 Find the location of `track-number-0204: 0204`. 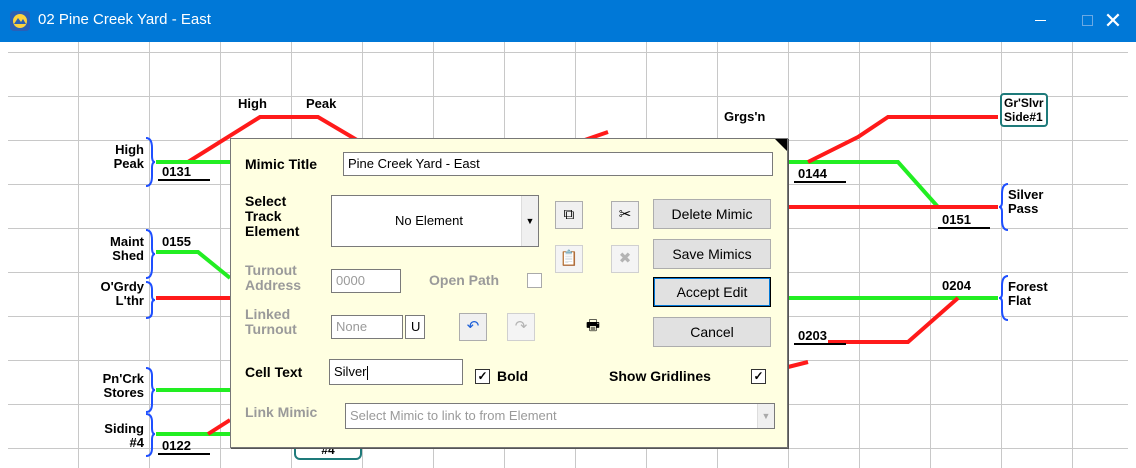

track-number-0204: 0204 is located at coordinates (956, 285).